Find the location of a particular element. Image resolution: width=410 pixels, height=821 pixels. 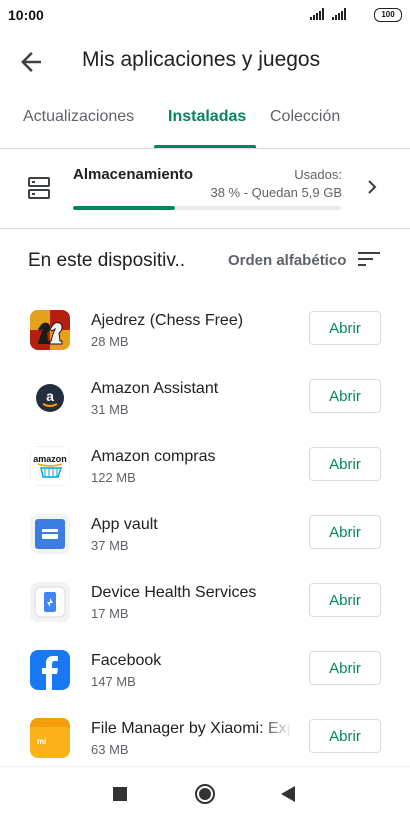

file-manager-icon: mi is located at coordinates (50, 738).